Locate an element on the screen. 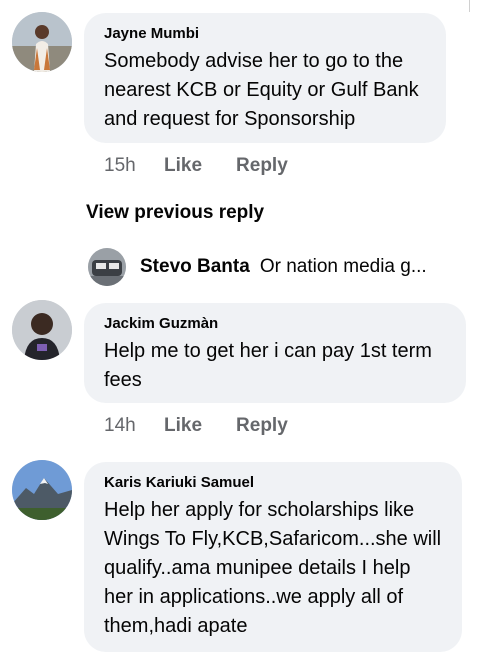  comment-timestamp: 15h is located at coordinates (134, 166).